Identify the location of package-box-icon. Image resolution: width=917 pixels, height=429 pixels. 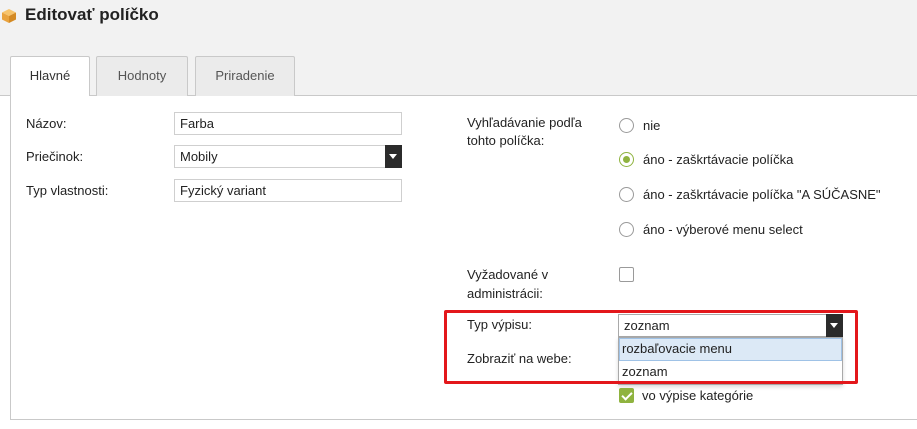
(9, 16).